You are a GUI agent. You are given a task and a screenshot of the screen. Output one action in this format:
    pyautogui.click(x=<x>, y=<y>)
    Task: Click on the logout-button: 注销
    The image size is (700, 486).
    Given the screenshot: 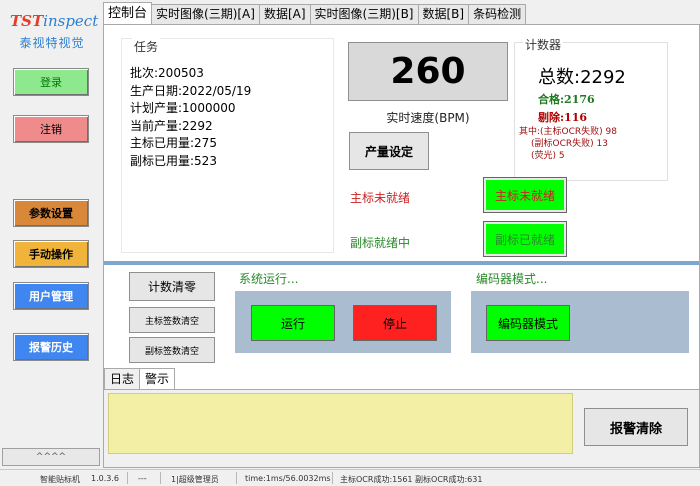 What is the action you would take?
    pyautogui.click(x=51, y=129)
    